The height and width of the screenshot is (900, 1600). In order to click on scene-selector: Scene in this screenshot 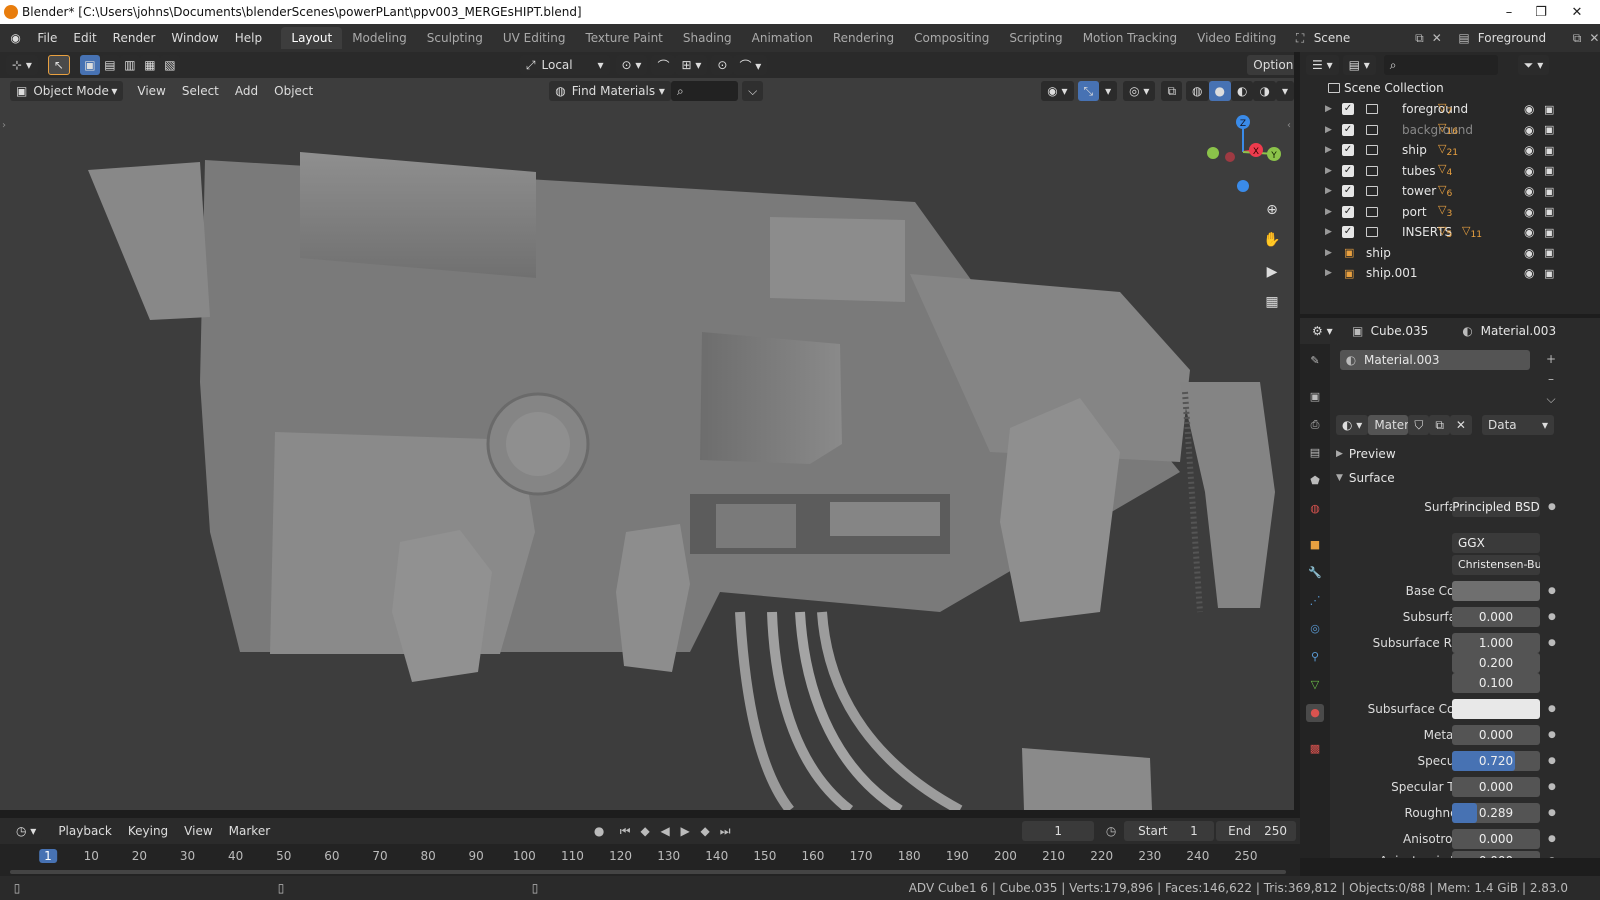, I will do `click(1360, 38)`.